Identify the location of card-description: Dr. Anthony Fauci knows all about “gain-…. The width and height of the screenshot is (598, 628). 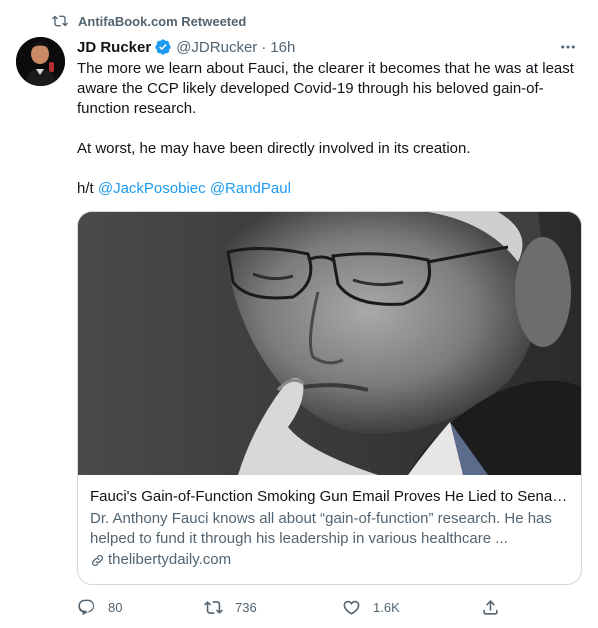
(321, 528).